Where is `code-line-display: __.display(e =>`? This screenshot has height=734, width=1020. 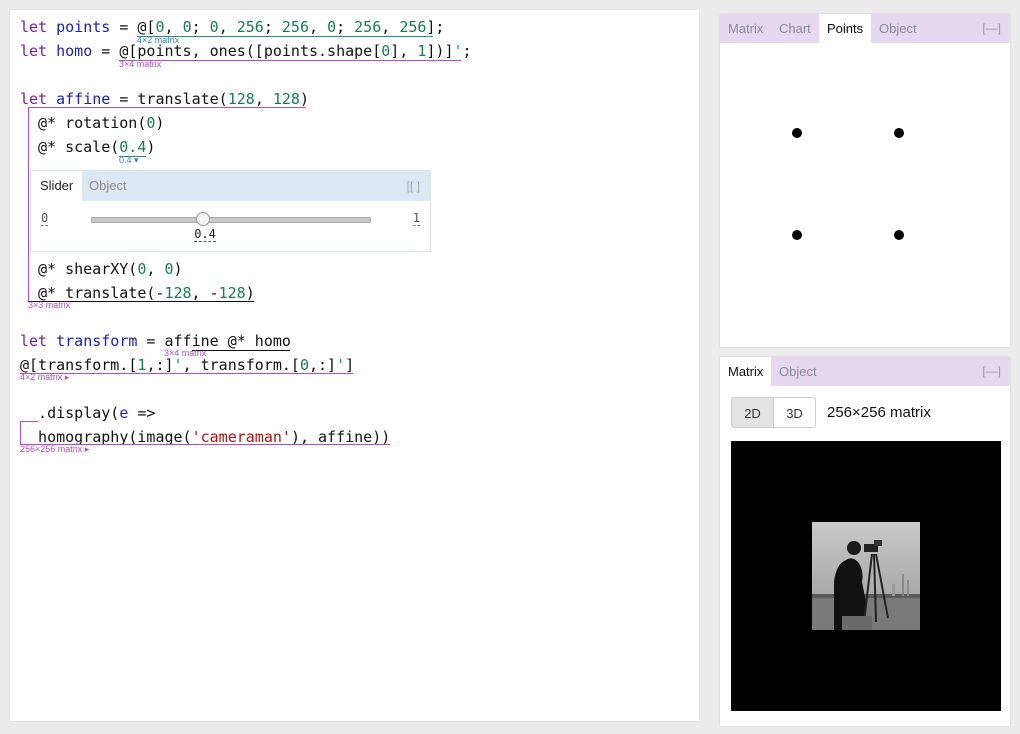
code-line-display: __.display(e => is located at coordinates (87, 413).